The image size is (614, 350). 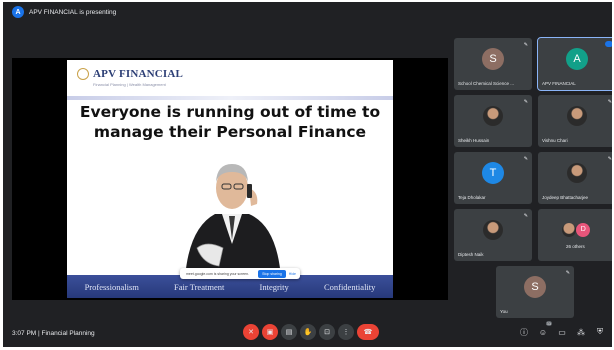 I want to click on host-controls-button: ⛨, so click(x=600, y=332).